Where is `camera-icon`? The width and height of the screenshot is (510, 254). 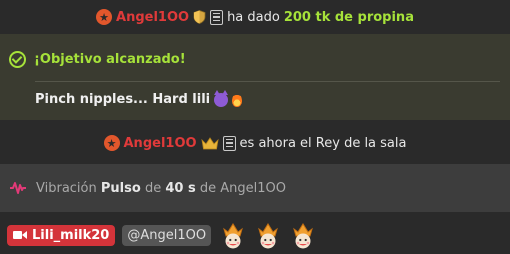 camera-icon is located at coordinates (20, 235).